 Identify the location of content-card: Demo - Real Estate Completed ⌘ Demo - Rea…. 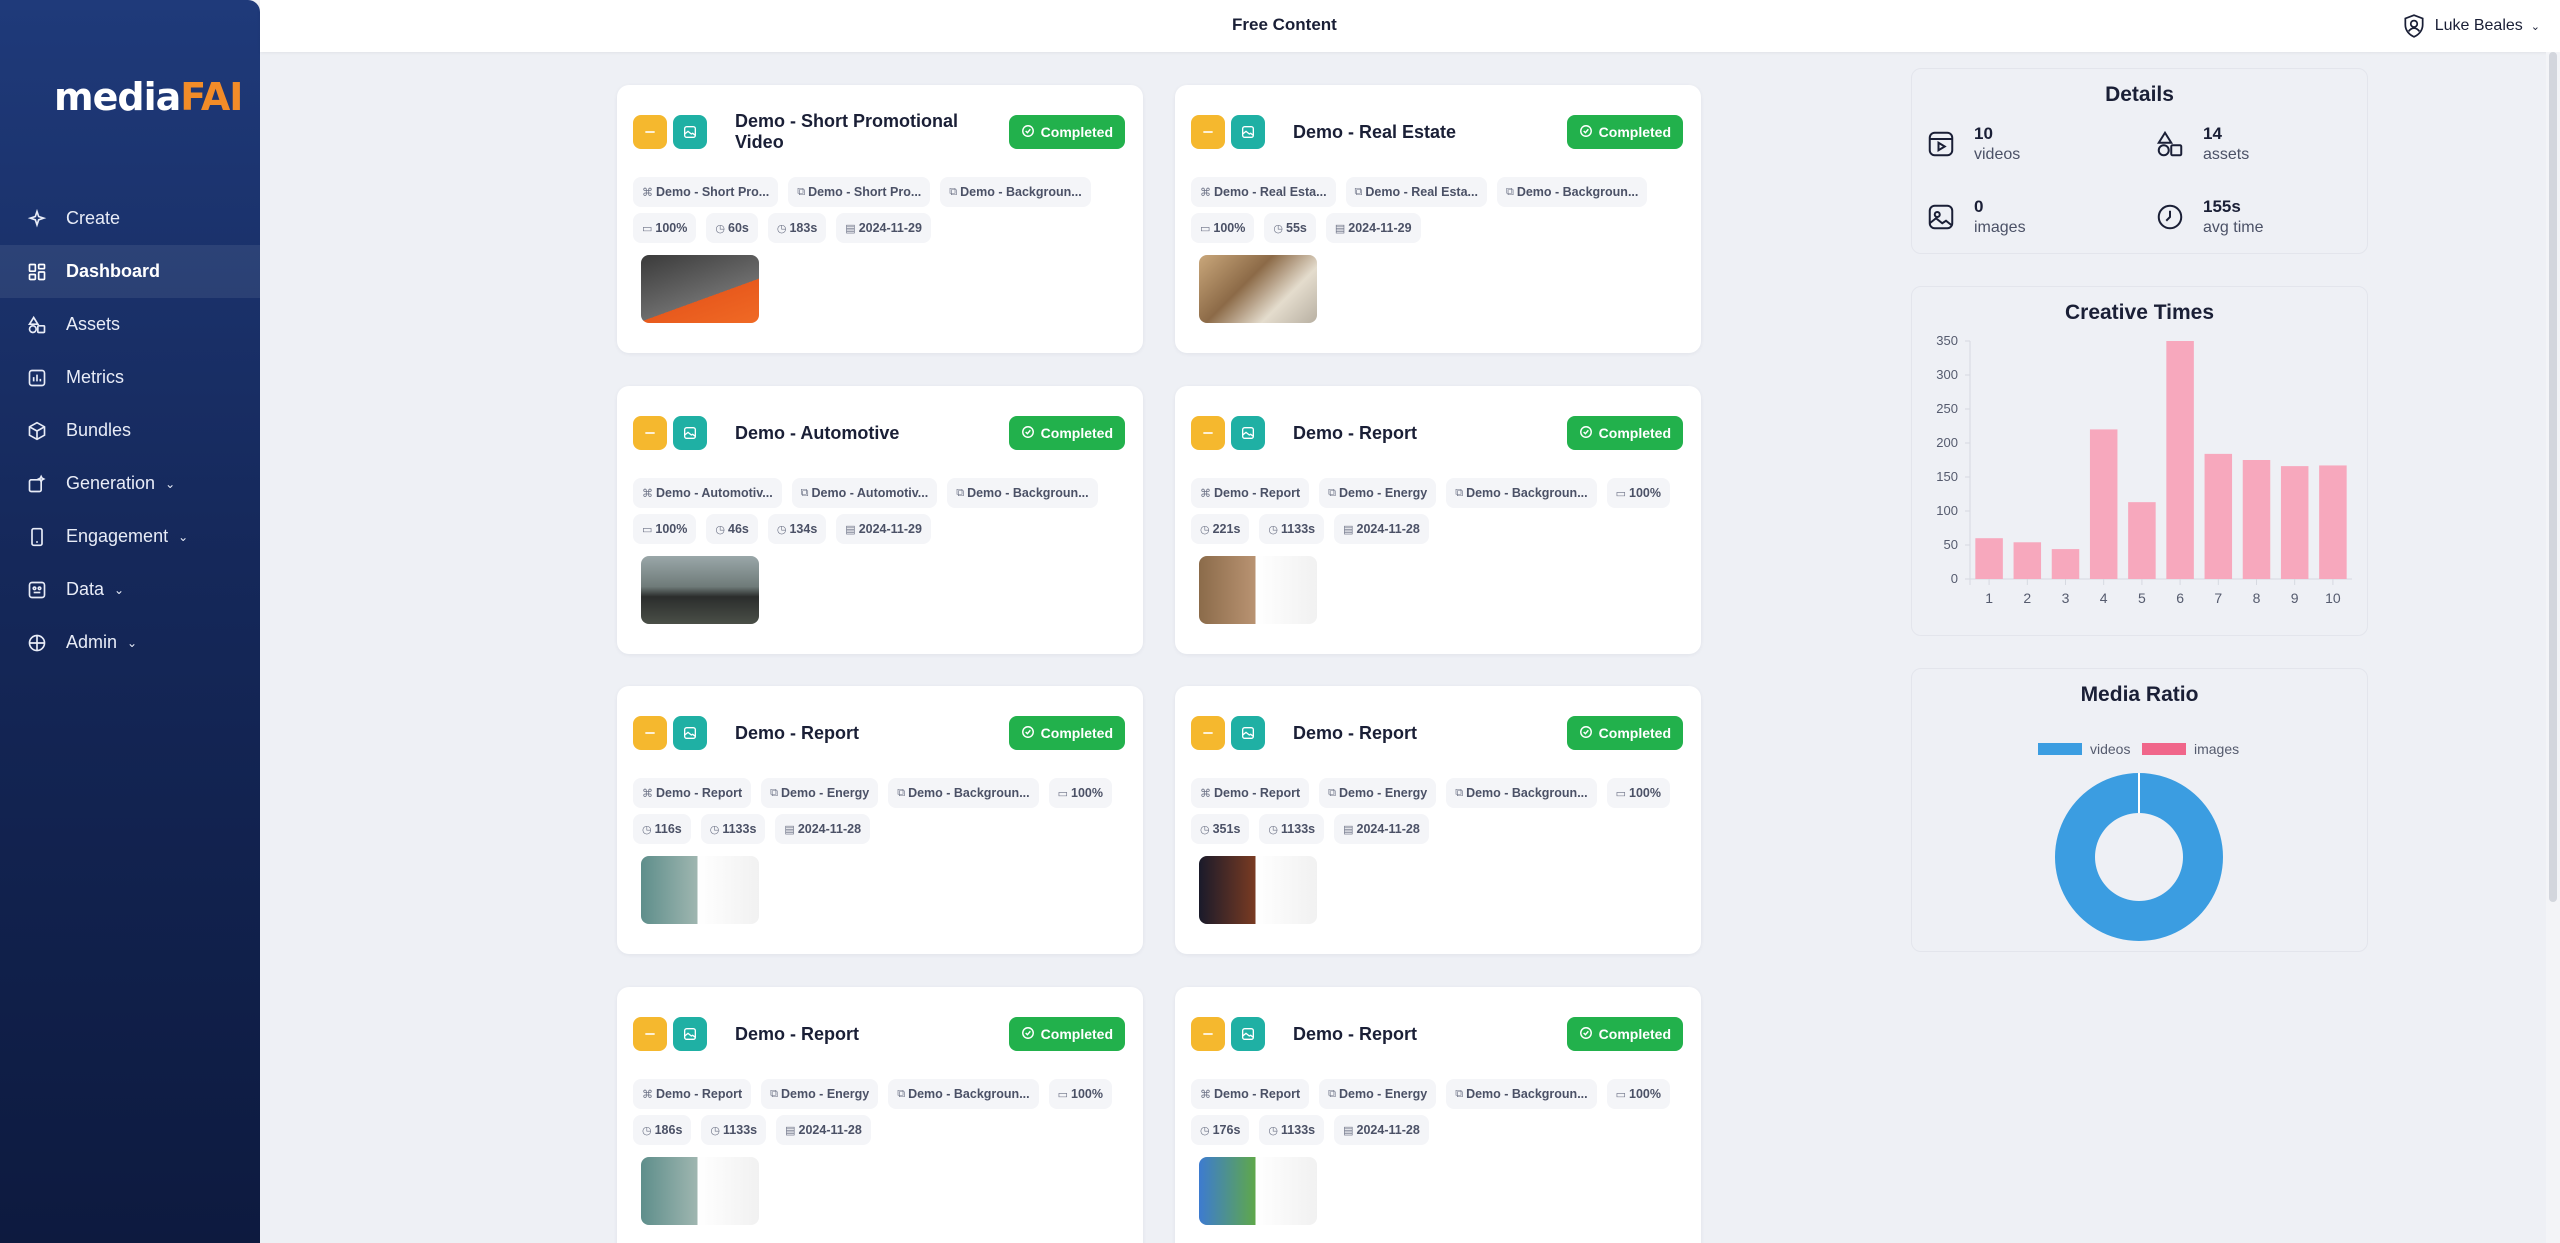
(1438, 219).